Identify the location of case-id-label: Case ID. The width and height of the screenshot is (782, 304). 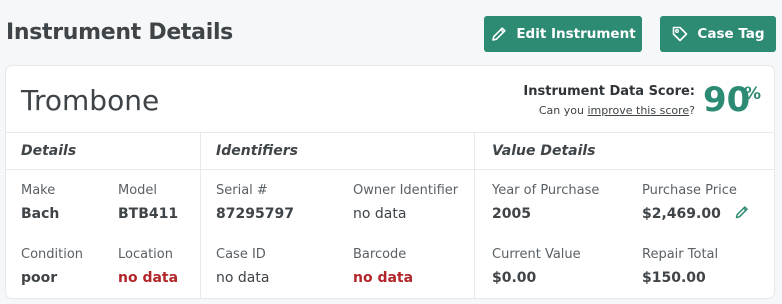
(241, 254).